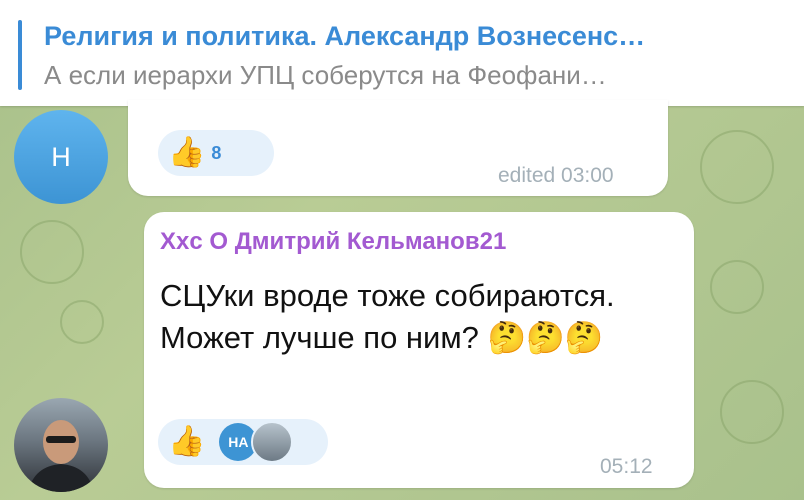 Image resolution: width=804 pixels, height=500 pixels. What do you see at coordinates (20, 55) in the screenshot?
I see `pinned-accent-bar` at bounding box center [20, 55].